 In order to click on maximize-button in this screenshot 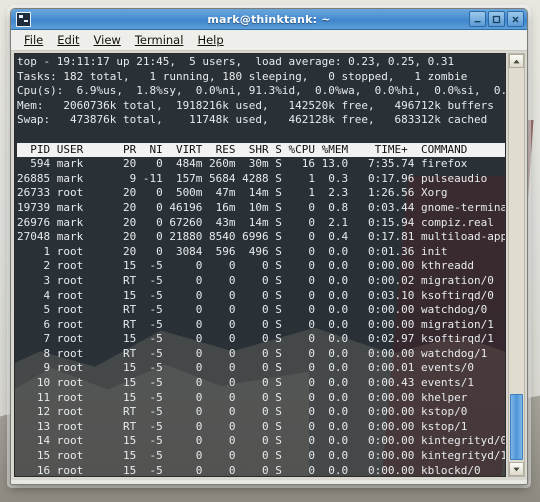, I will do `click(496, 19)`.